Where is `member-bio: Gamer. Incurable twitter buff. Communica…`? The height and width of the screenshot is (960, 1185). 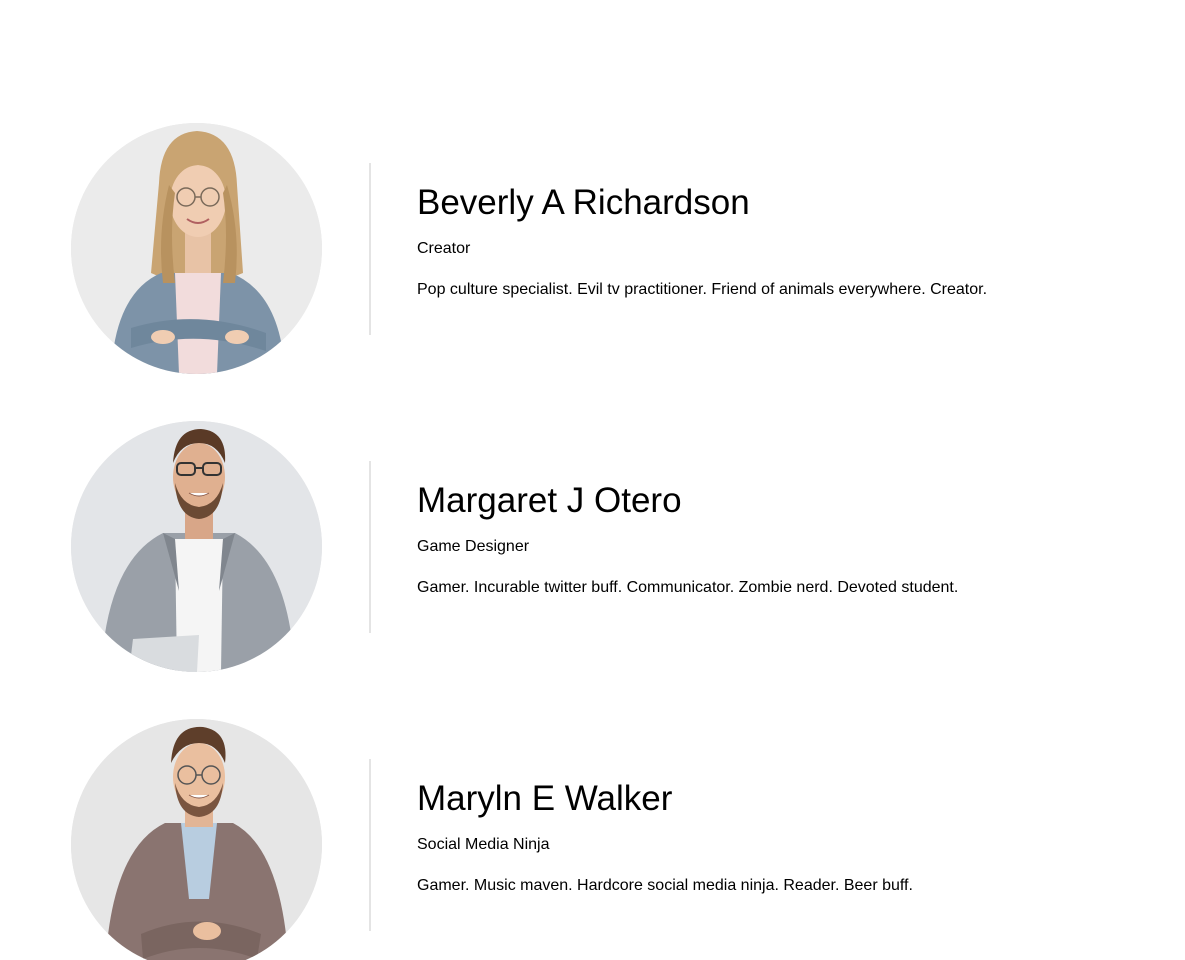
member-bio: Gamer. Incurable twitter buff. Communica… is located at coordinates (688, 587).